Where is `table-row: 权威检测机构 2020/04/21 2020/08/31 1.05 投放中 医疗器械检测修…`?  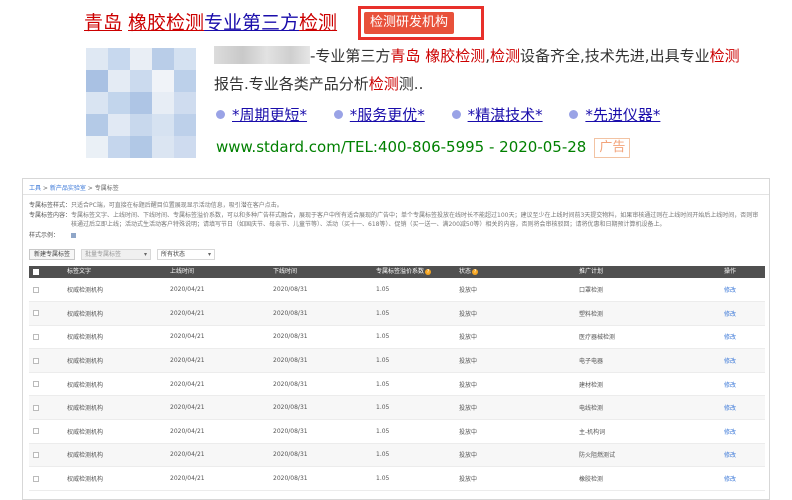
table-row: 权威检测机构 2020/04/21 2020/08/31 1.05 投放中 医疗器械检测修… is located at coordinates (397, 337).